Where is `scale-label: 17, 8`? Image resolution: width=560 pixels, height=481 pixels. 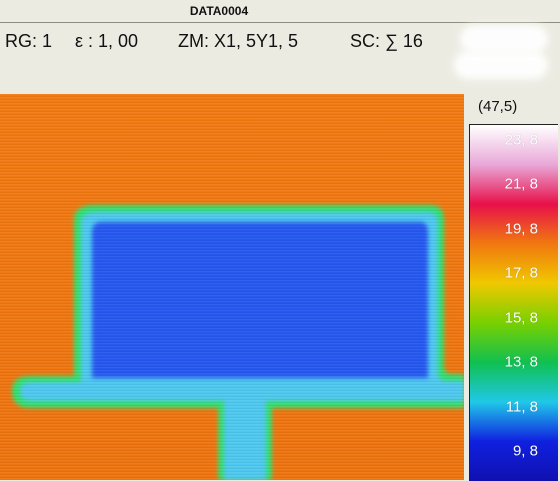 scale-label: 17, 8 is located at coordinates (521, 273).